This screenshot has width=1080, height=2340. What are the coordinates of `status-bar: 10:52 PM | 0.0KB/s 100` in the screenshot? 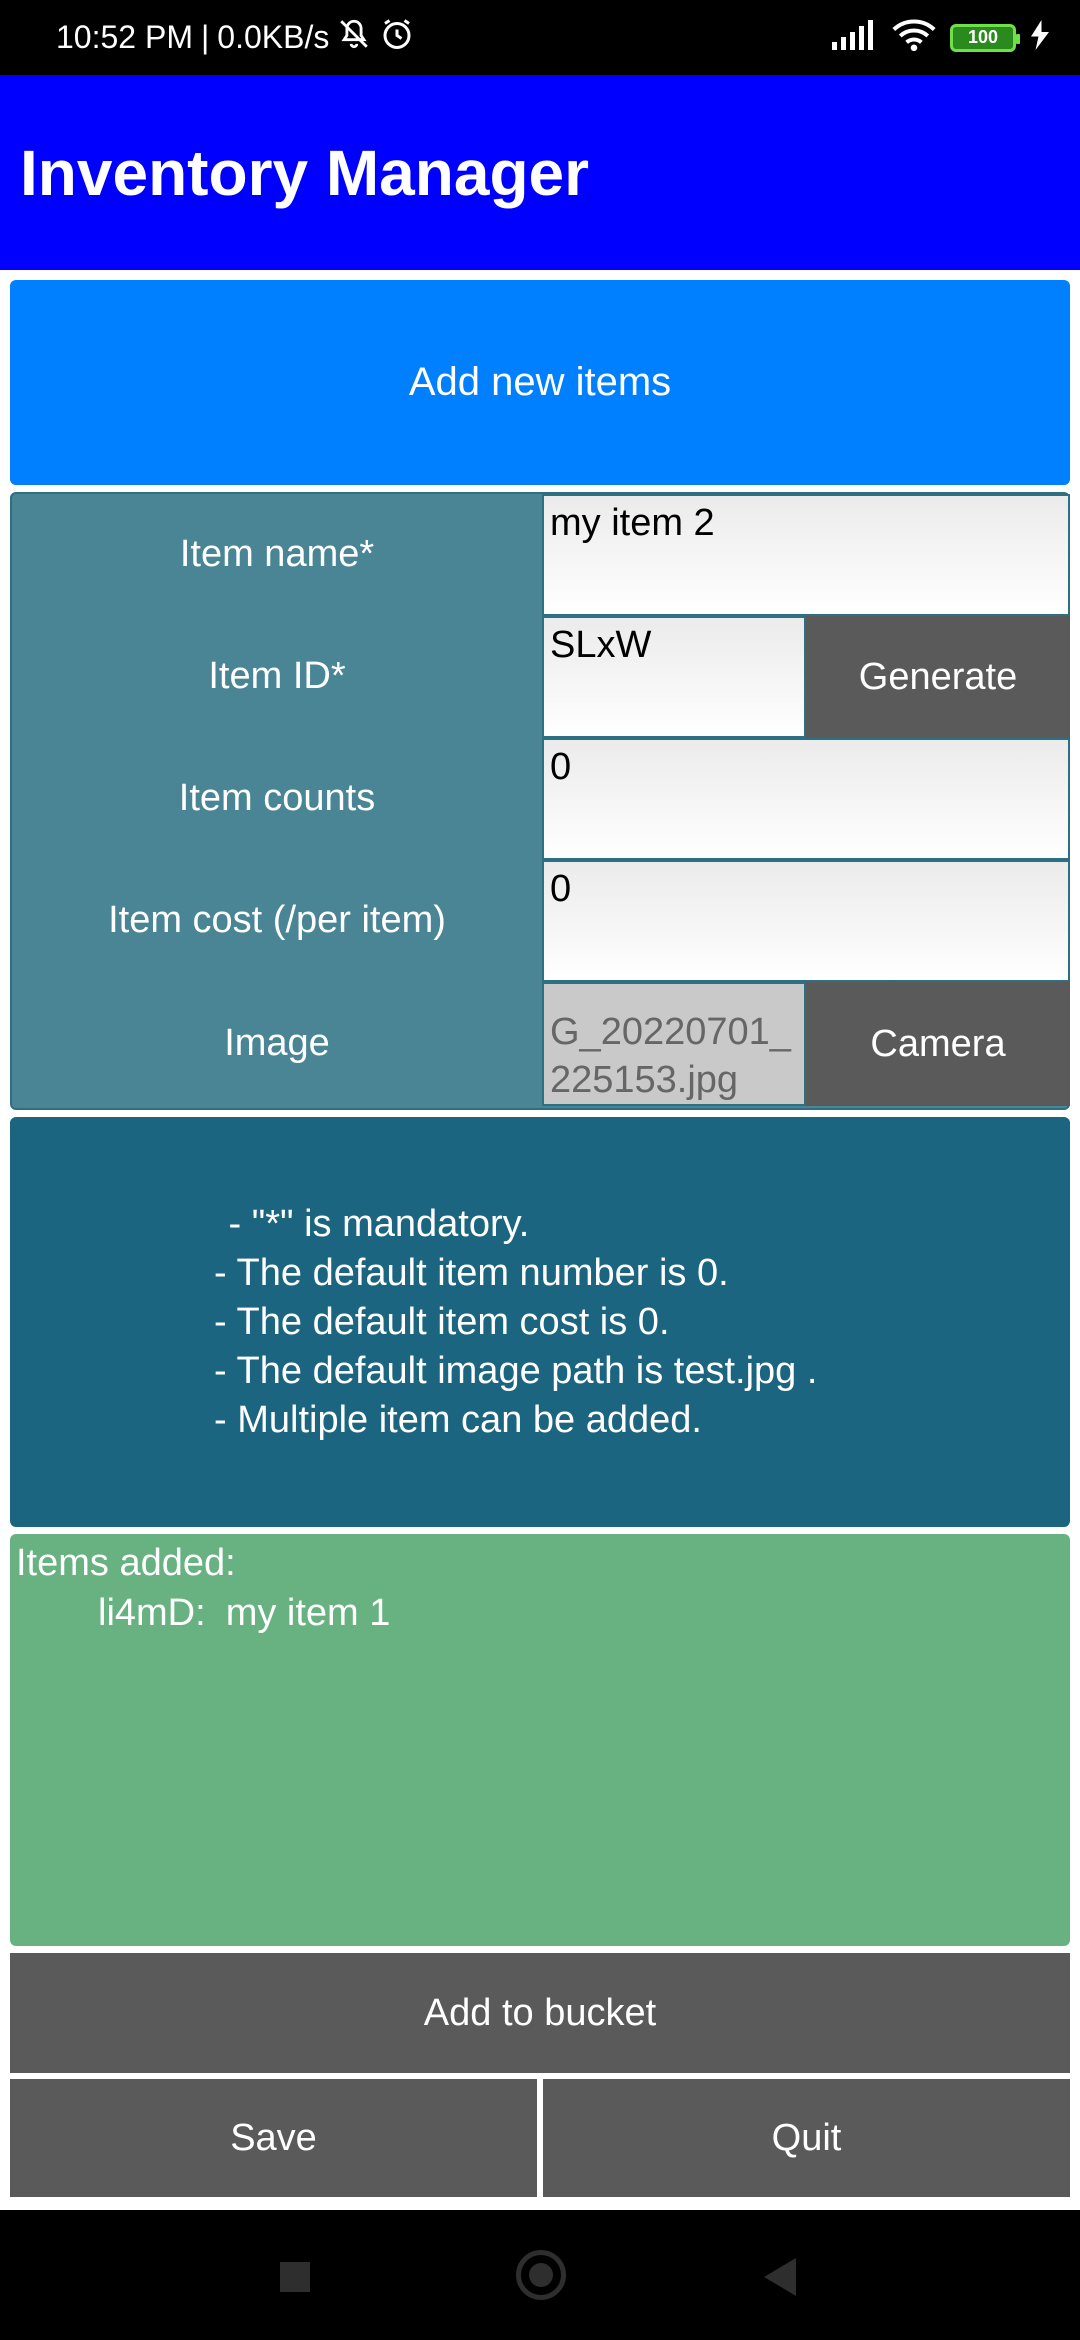 It's located at (540, 37).